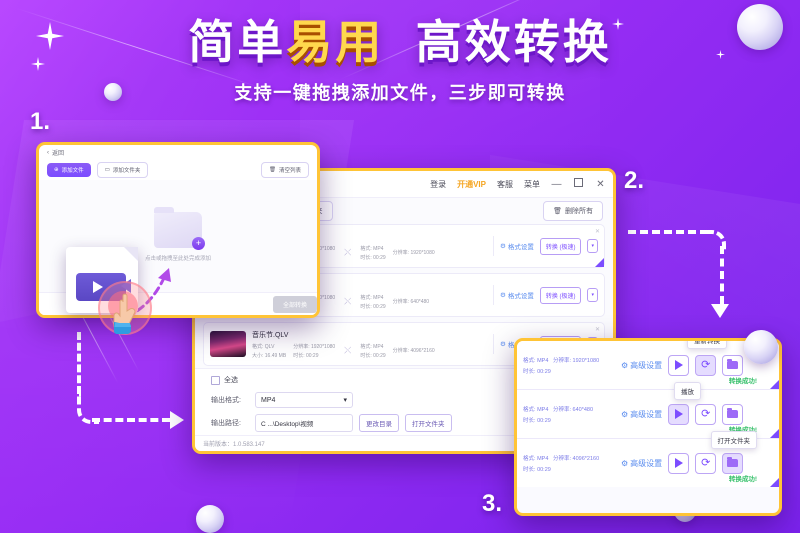 Image resolution: width=800 pixels, height=533 pixels. Describe the element at coordinates (742, 381) in the screenshot. I see `status-badge: 转换成功!` at that location.